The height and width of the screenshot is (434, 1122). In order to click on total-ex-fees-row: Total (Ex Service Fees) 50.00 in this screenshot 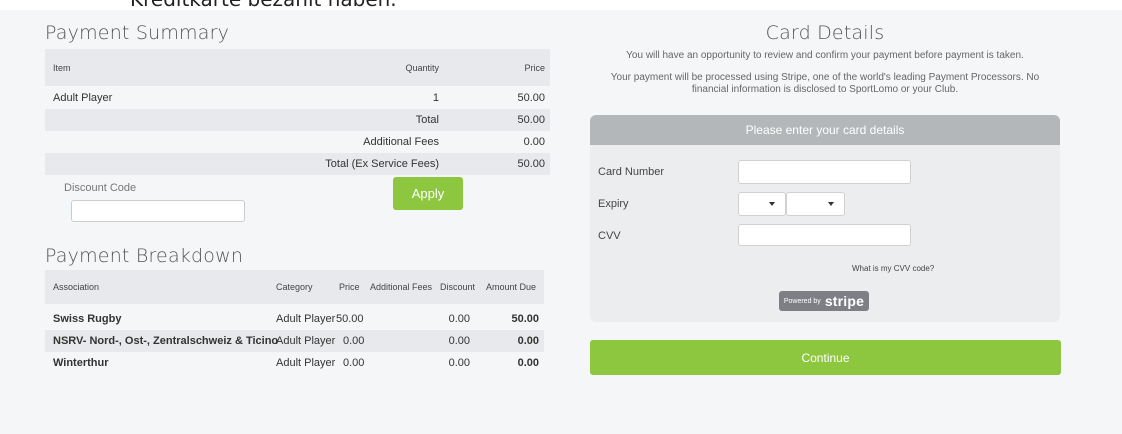, I will do `click(297, 164)`.